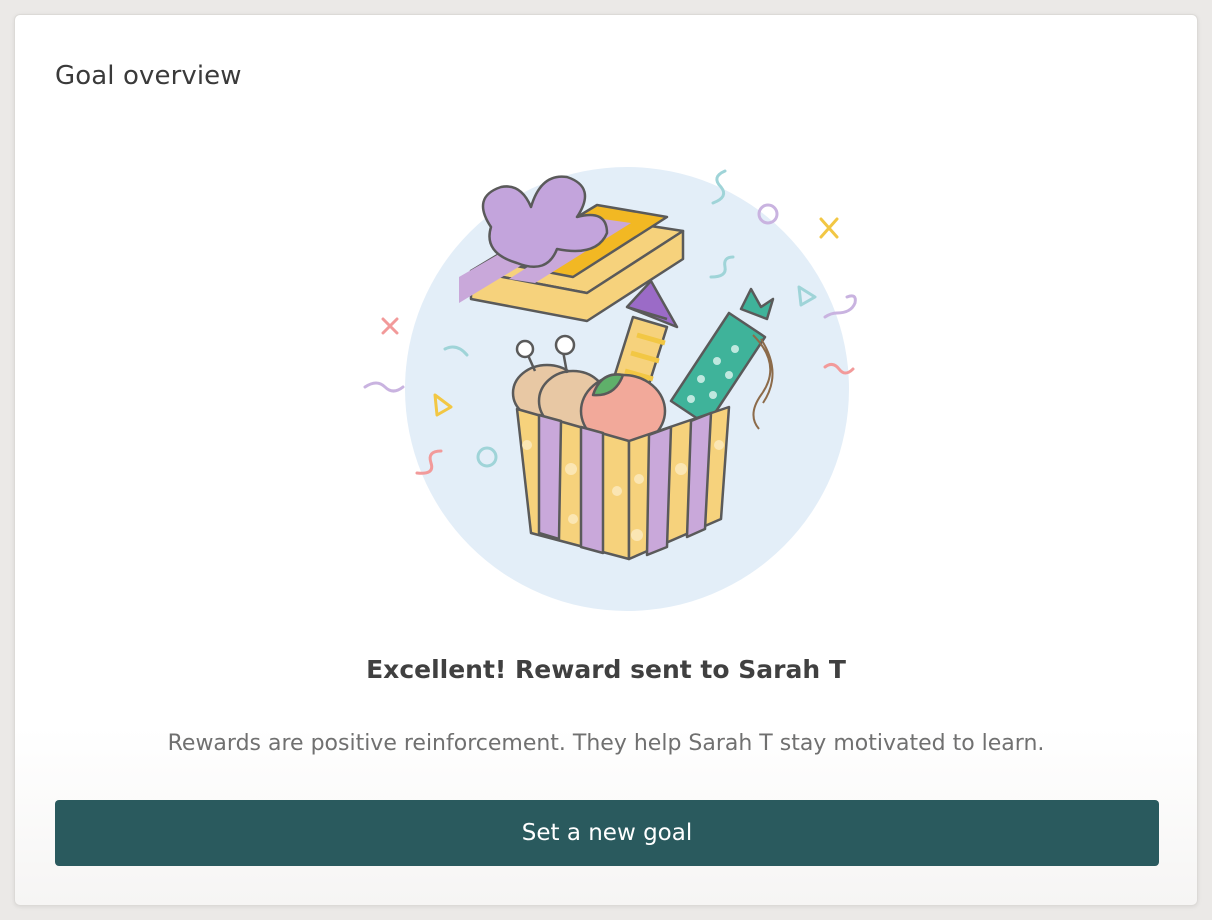  What do you see at coordinates (606, 669) in the screenshot?
I see `success-headline: Excellent! Reward sent to Sarah T` at bounding box center [606, 669].